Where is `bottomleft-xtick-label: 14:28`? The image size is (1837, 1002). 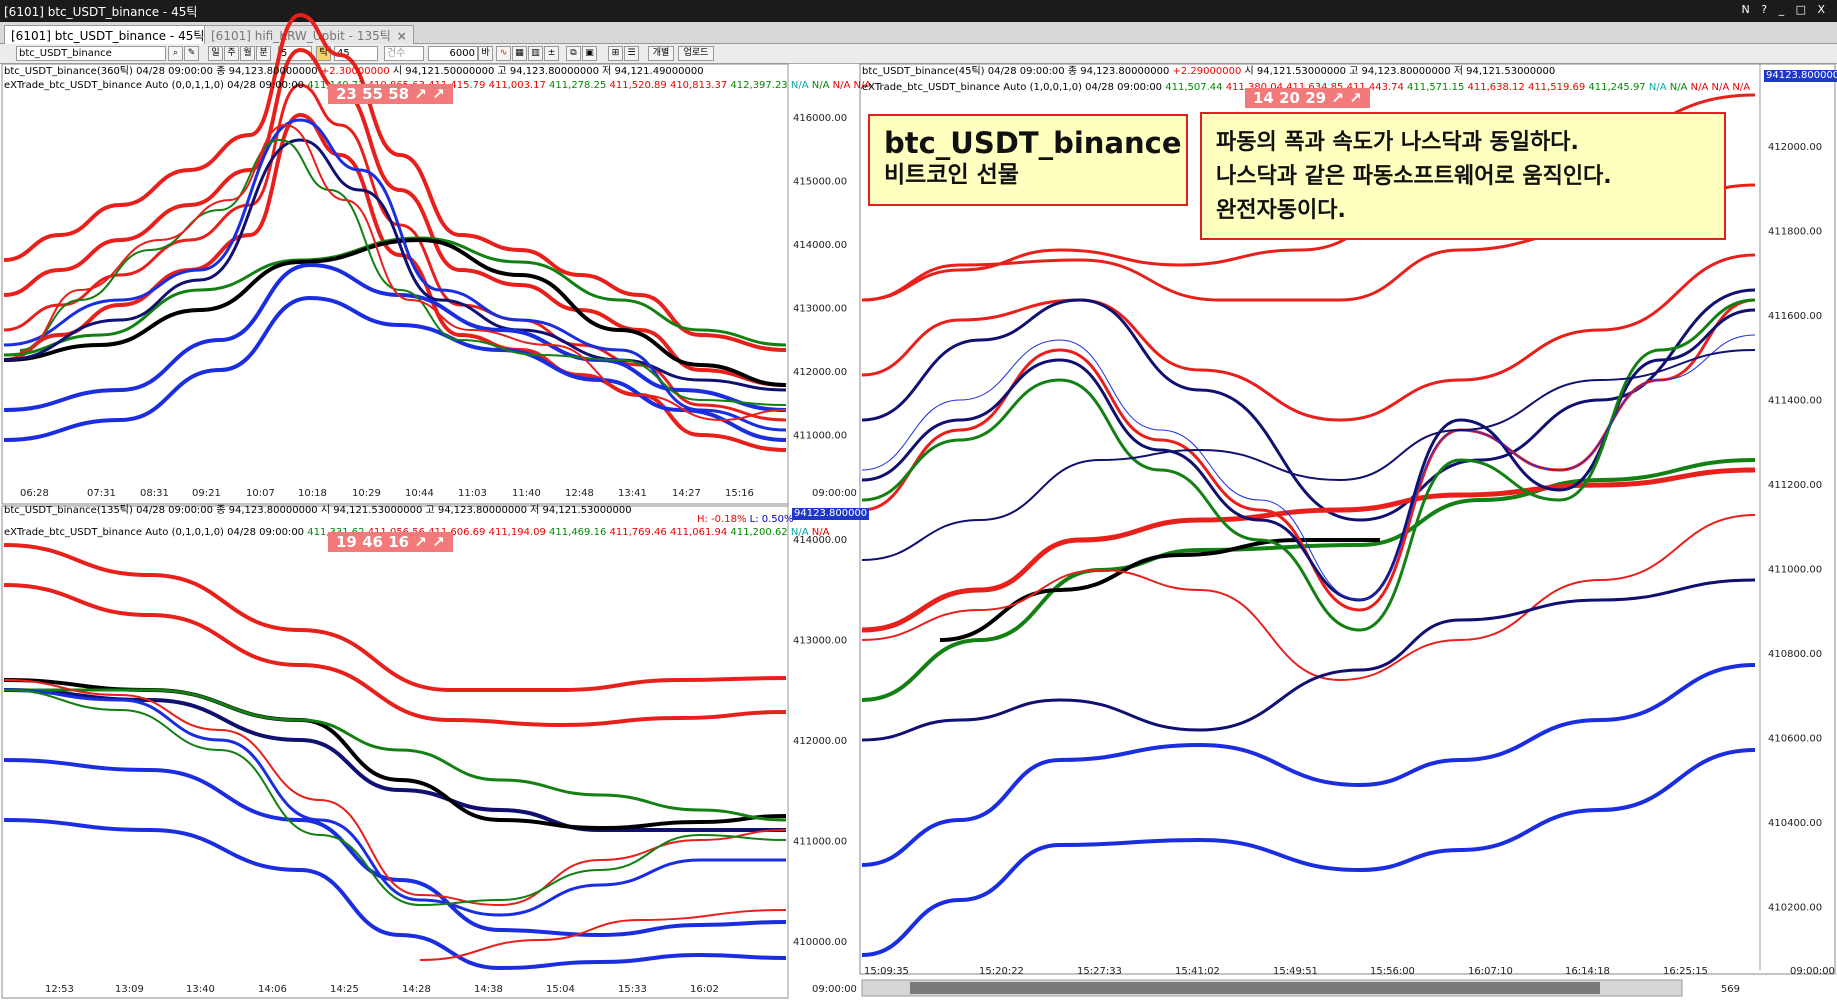 bottomleft-xtick-label: 14:28 is located at coordinates (416, 989).